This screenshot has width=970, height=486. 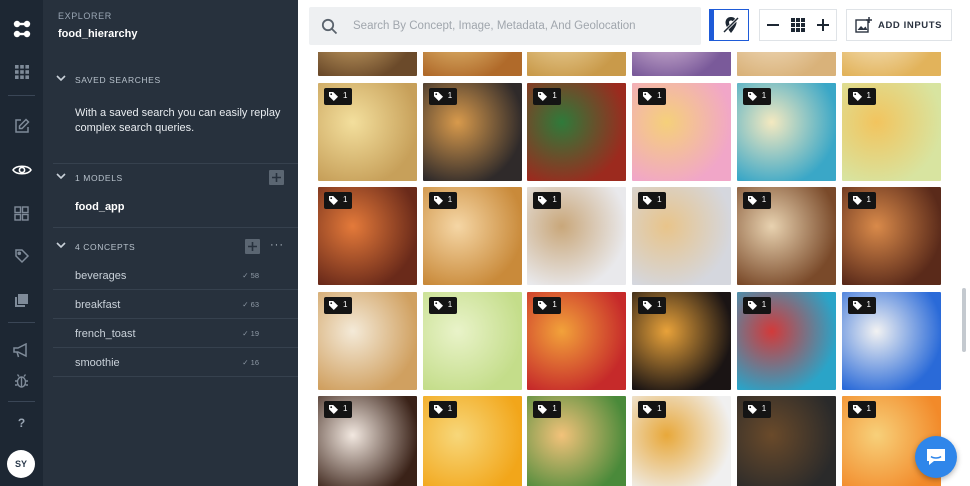 I want to click on model-item-food-app: food_app, so click(x=100, y=207).